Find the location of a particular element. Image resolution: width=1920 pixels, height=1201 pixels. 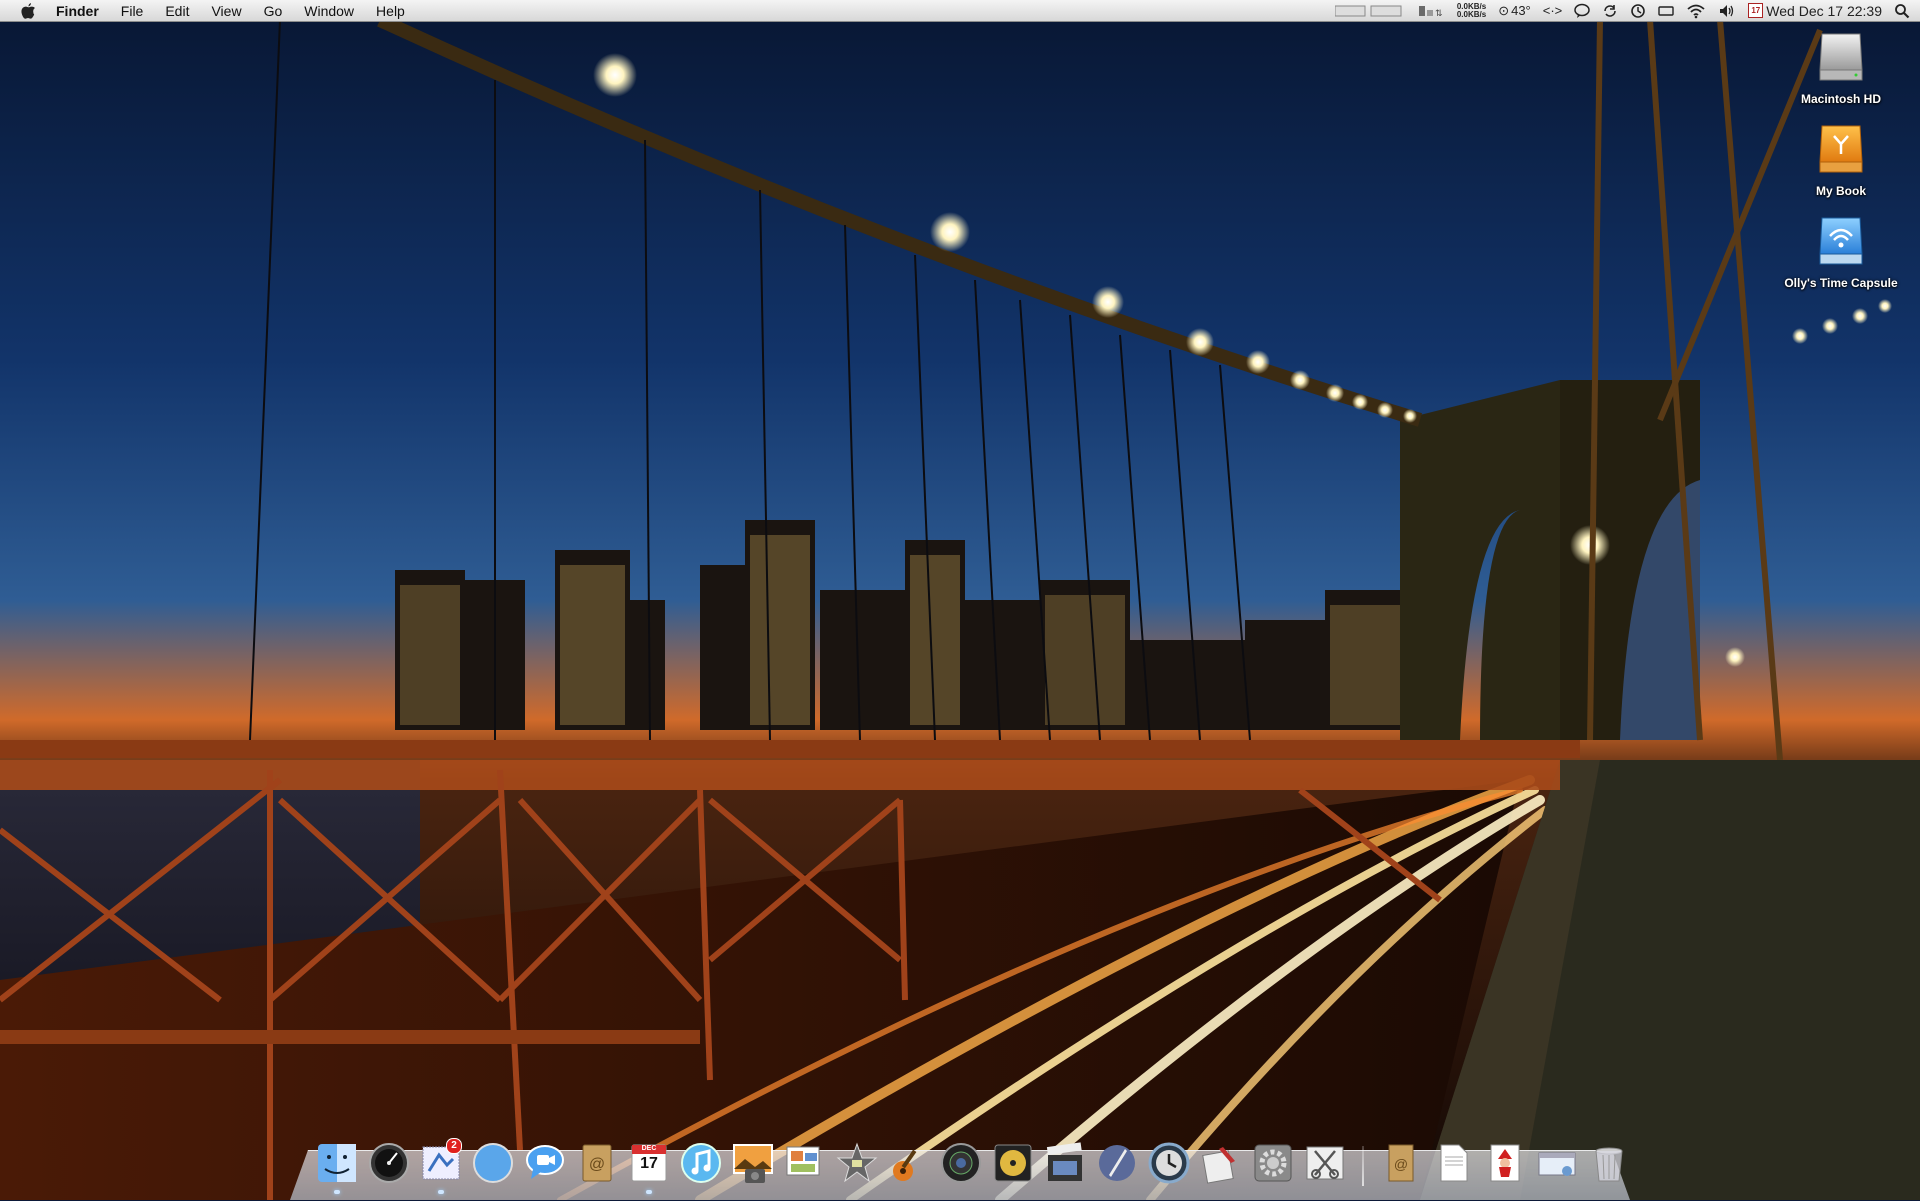

dock-finder is located at coordinates (337, 1167).